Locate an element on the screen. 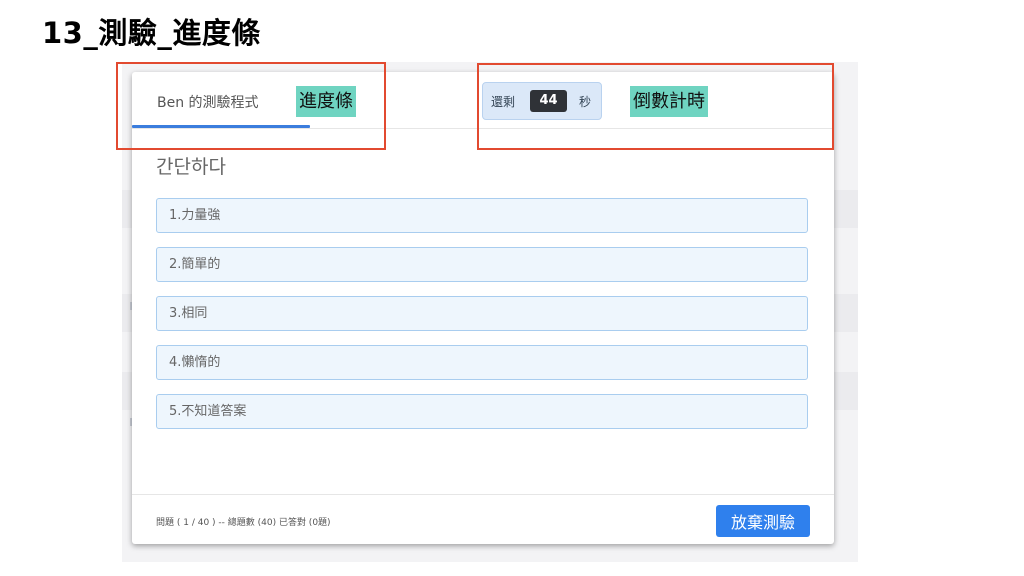 Image resolution: width=1024 pixels, height=576 pixels. answer-option-3: 3.相同 is located at coordinates (482, 313).